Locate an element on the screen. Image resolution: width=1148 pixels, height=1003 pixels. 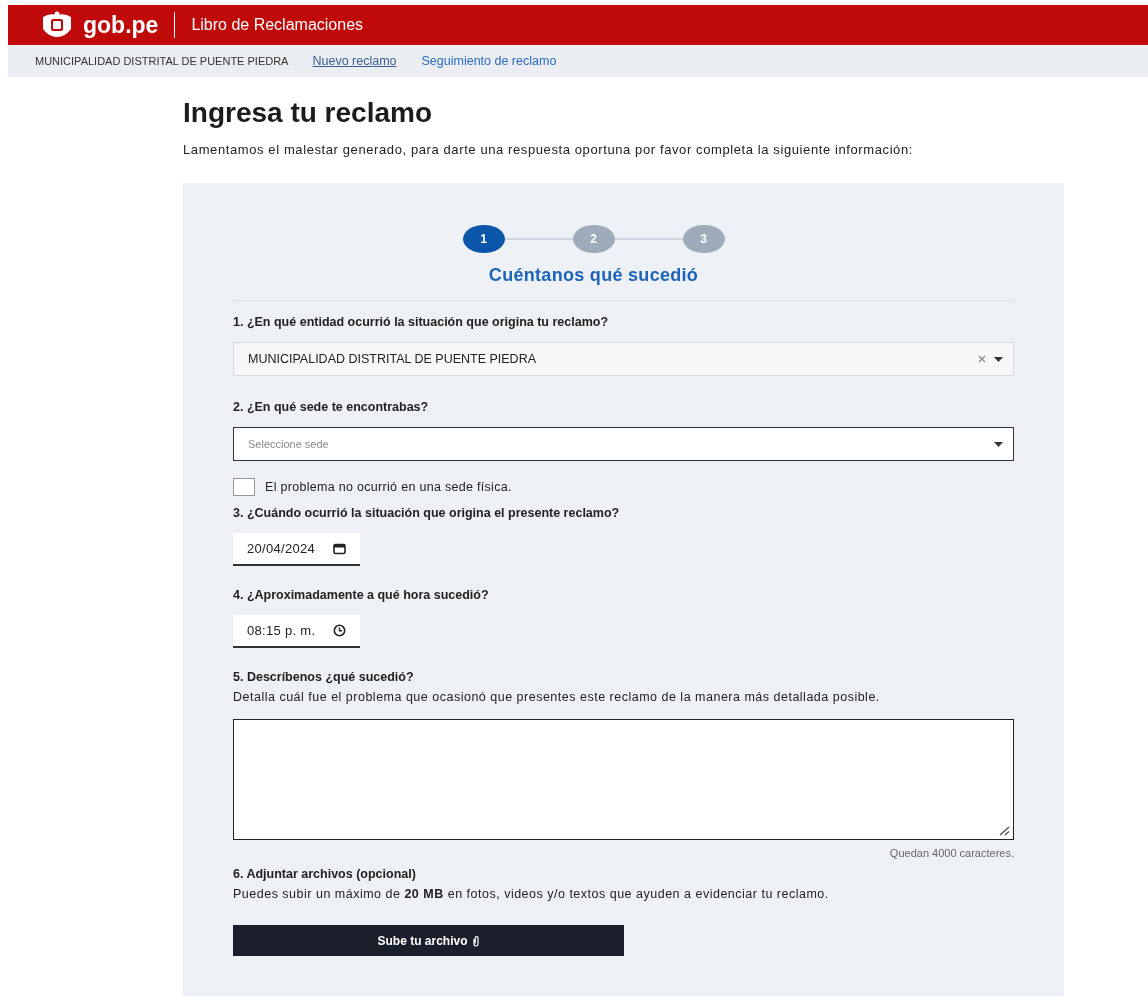
question-label: 3. ¿Cuándo ocurrió la situación que origina el presente reclamo? is located at coordinates (427, 513).